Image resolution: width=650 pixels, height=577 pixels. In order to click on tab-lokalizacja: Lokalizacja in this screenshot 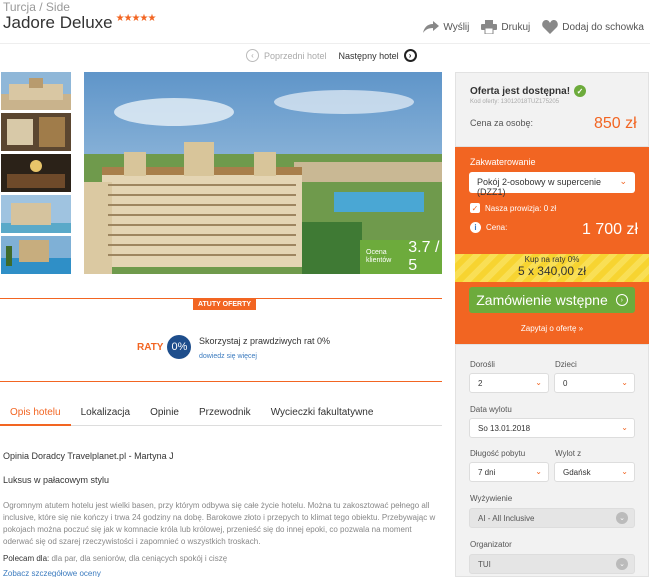, I will do `click(105, 416)`.